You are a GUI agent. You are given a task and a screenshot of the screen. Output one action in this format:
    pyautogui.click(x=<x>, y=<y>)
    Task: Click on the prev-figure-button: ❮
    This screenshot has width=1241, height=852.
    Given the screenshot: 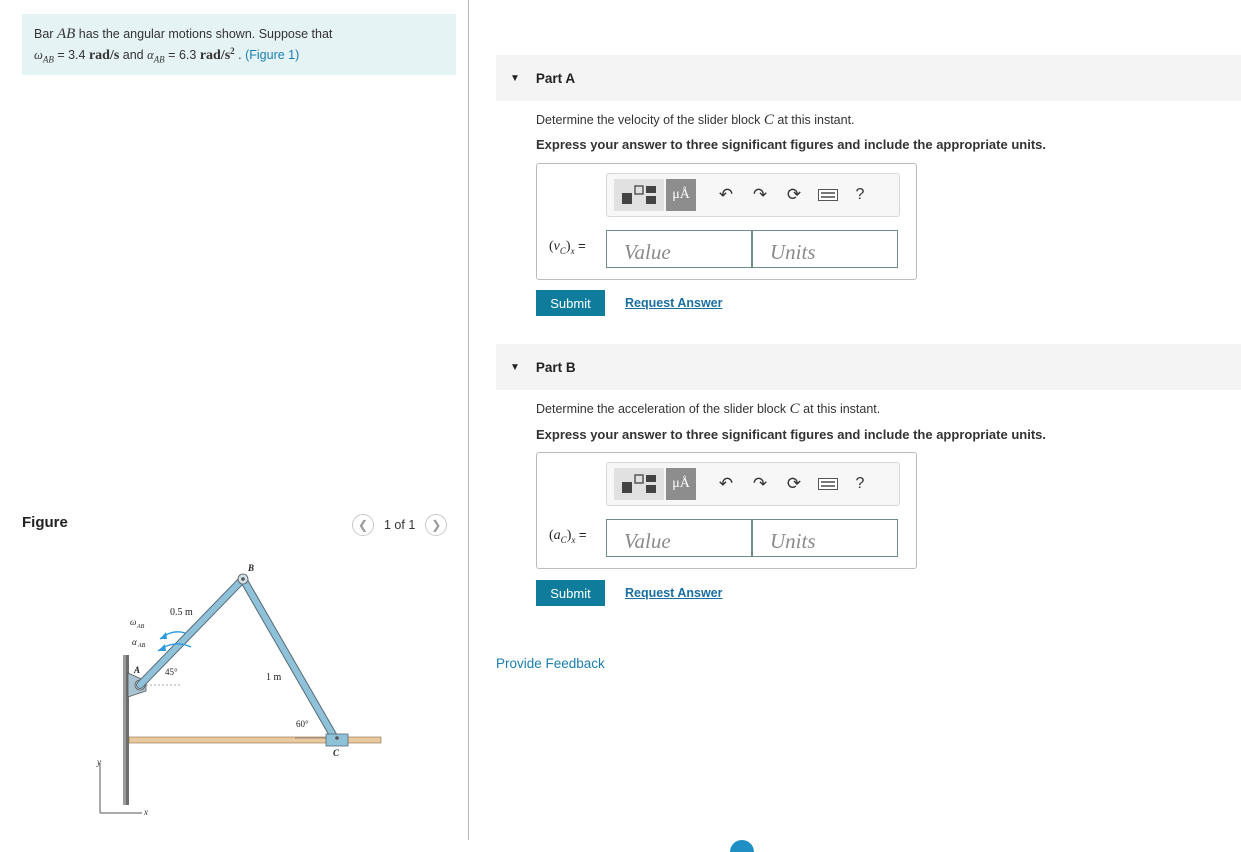 What is the action you would take?
    pyautogui.click(x=363, y=525)
    